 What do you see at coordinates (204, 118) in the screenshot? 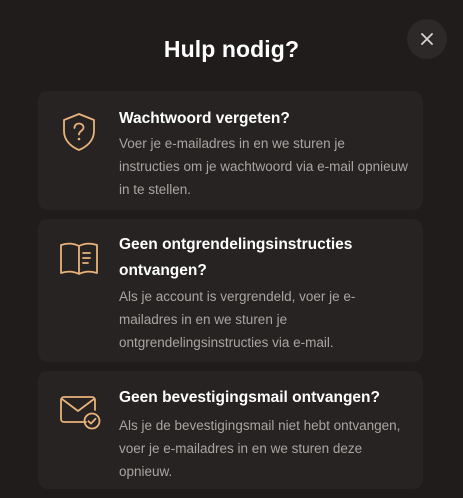
I see `card-title: Wachtwoord vergeten?` at bounding box center [204, 118].